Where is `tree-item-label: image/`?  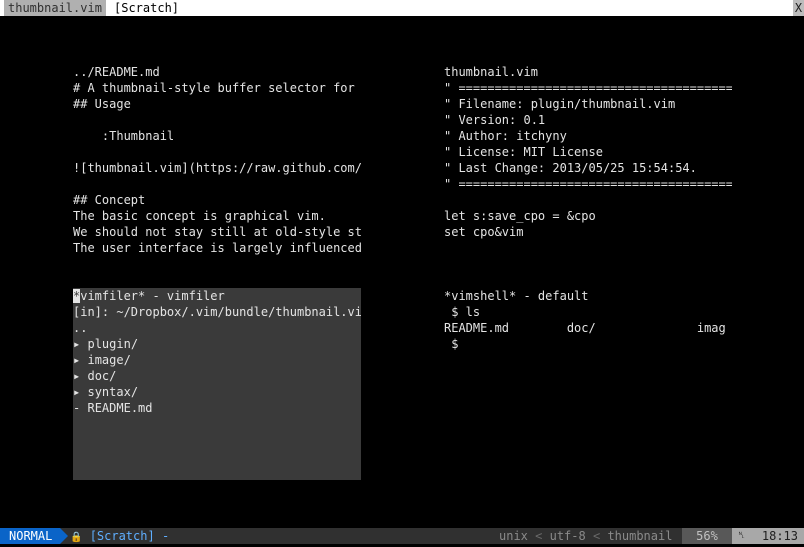
tree-item-label: image/ is located at coordinates (109, 360).